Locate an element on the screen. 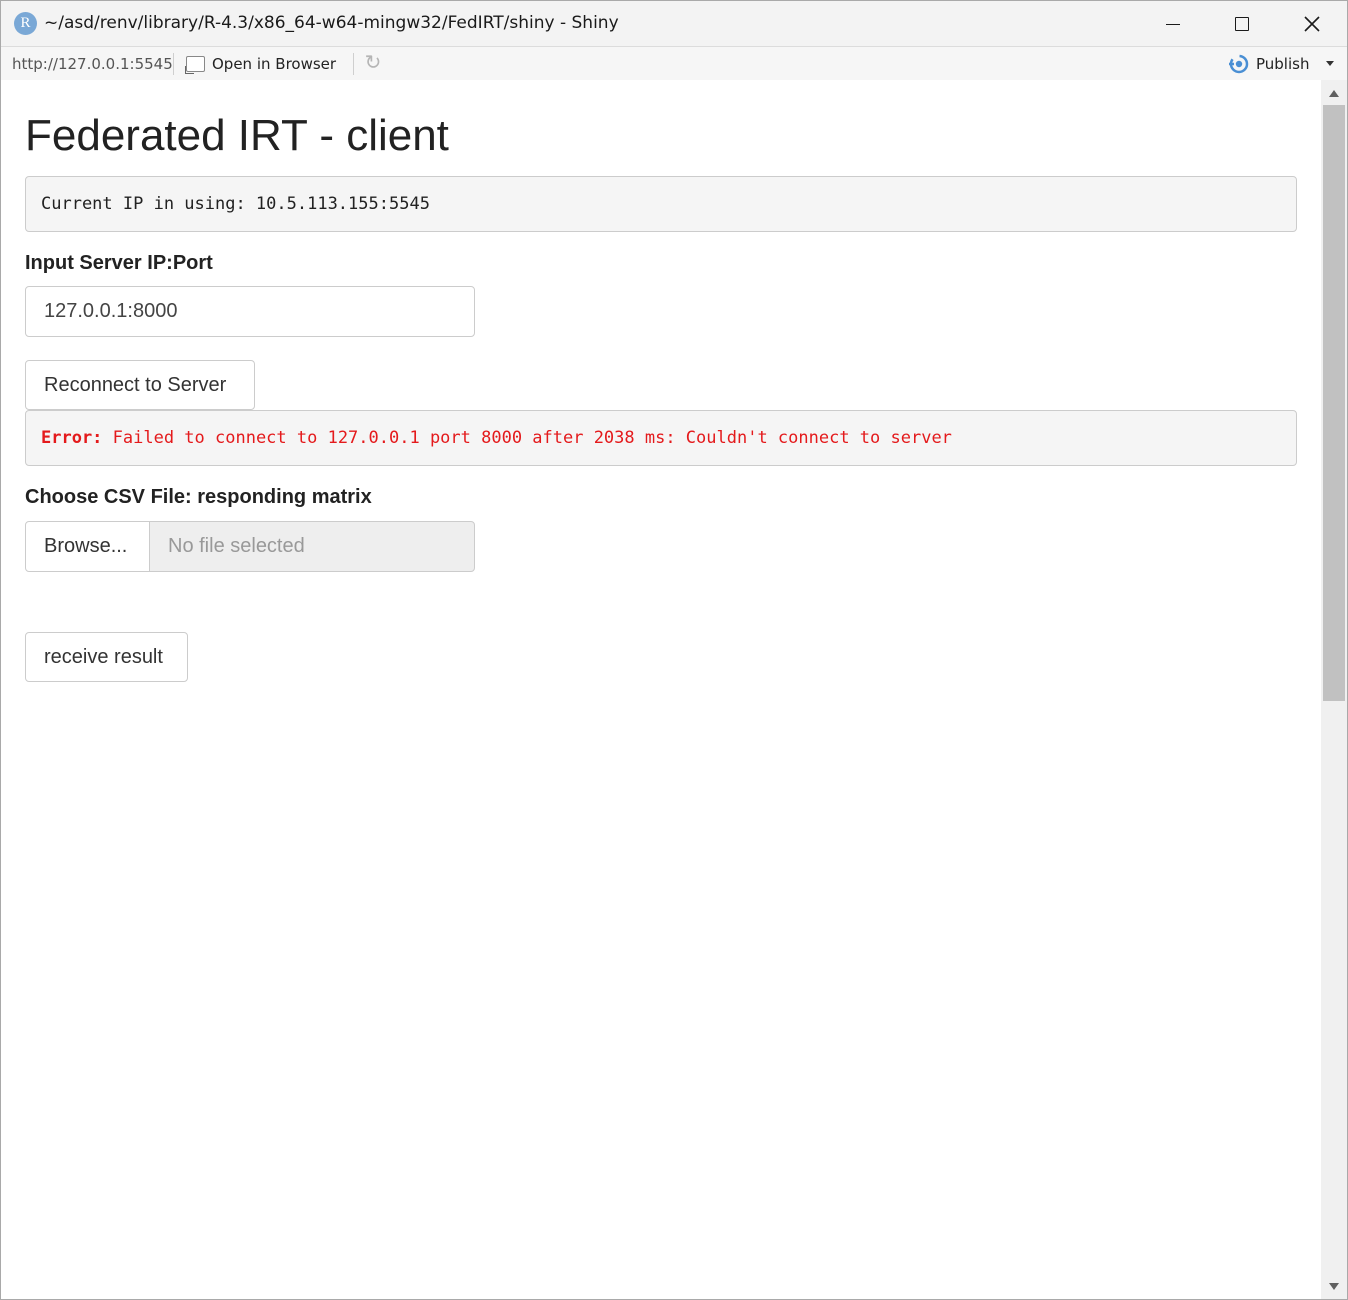 The image size is (1348, 1300). minimize-icon is located at coordinates (1173, 24).